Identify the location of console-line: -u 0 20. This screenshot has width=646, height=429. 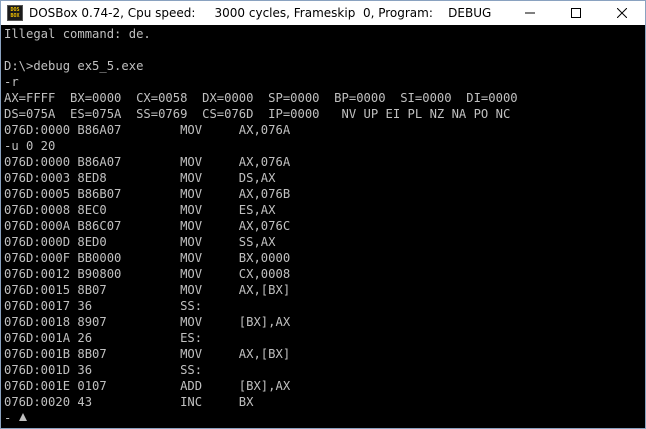
(30, 146).